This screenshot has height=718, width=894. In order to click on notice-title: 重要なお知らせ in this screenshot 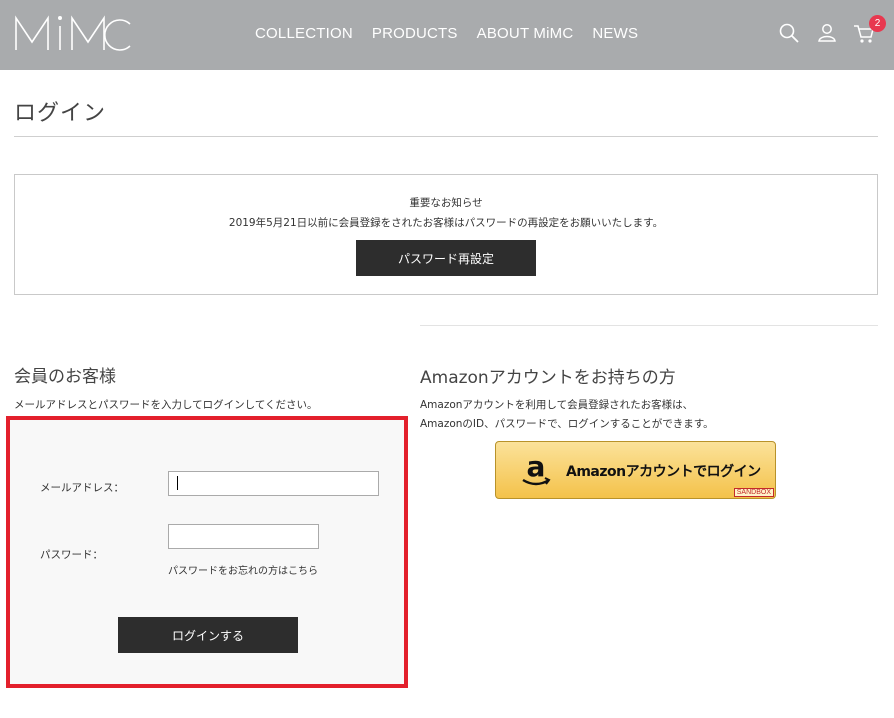, I will do `click(446, 203)`.